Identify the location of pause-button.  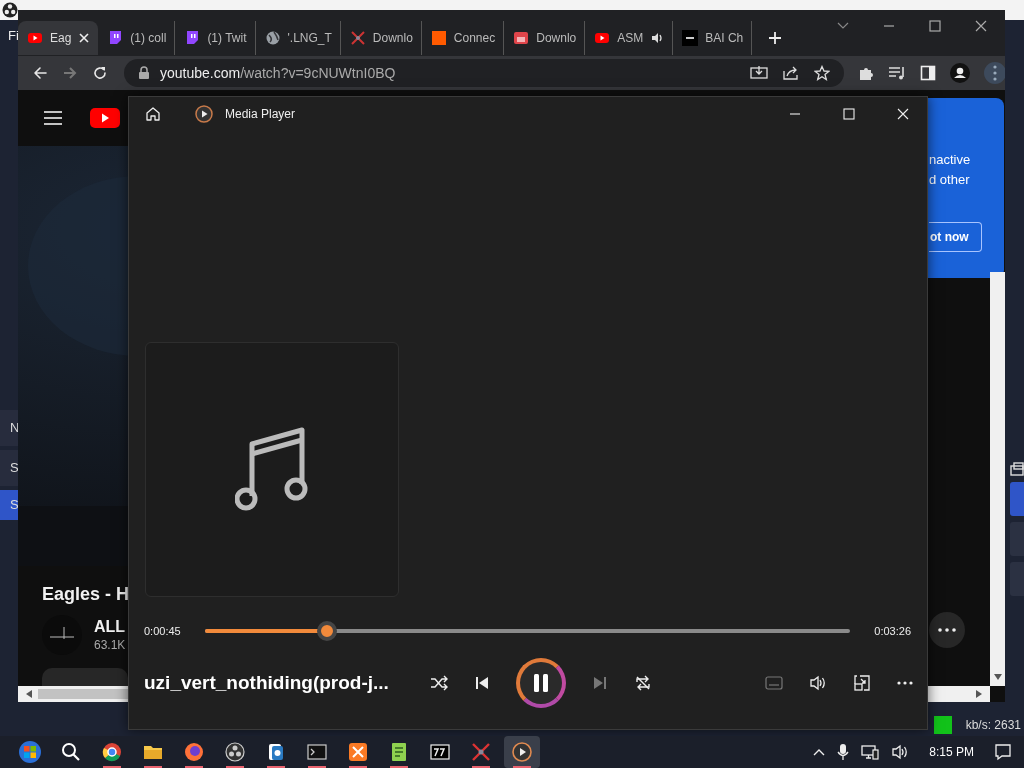
(541, 683).